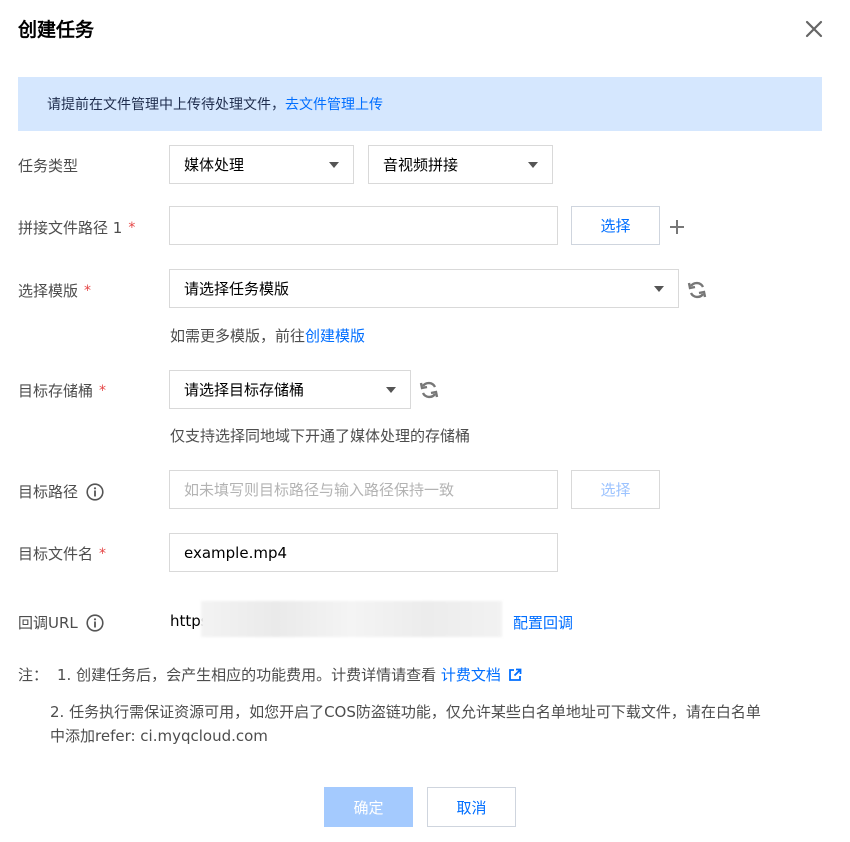 Image resolution: width=850 pixels, height=842 pixels. I want to click on concat-path-select-button: 选择, so click(615, 225).